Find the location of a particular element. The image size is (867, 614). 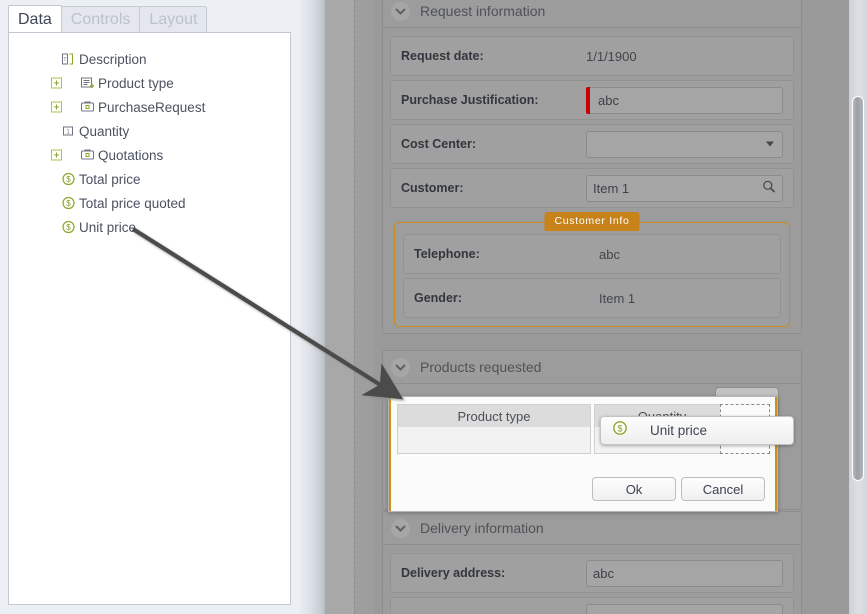

cost-center-dropdown is located at coordinates (684, 144).